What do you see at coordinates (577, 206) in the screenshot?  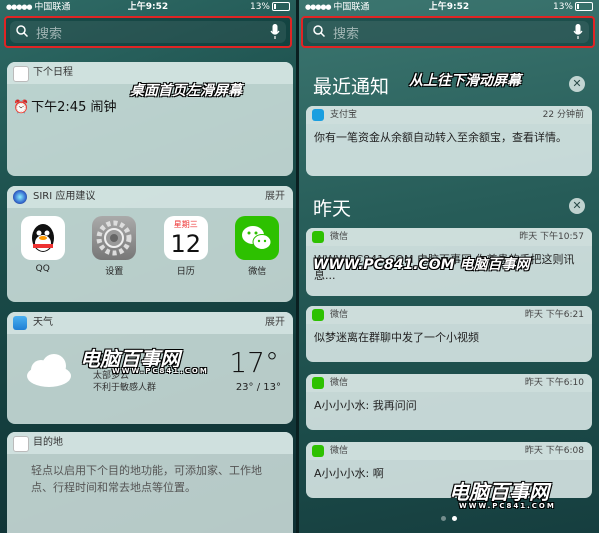 I see `clear-yesterday-button: ✕` at bounding box center [577, 206].